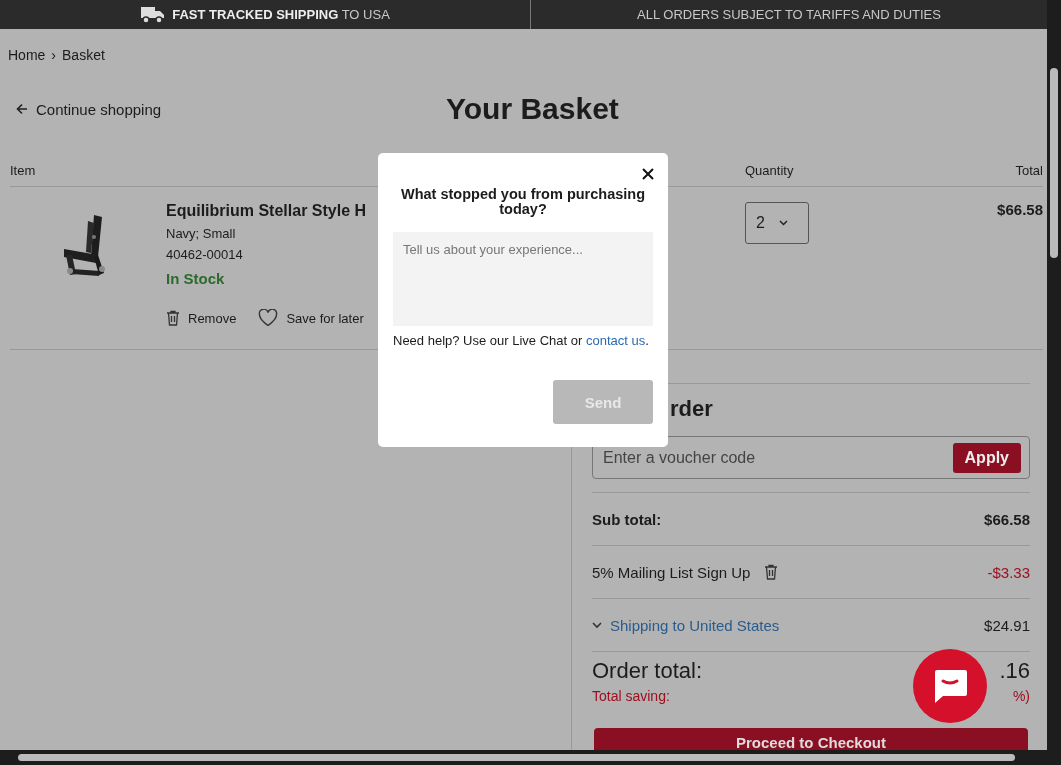 The width and height of the screenshot is (1061, 765). What do you see at coordinates (627, 519) in the screenshot?
I see `subtotal-label: Sub total:` at bounding box center [627, 519].